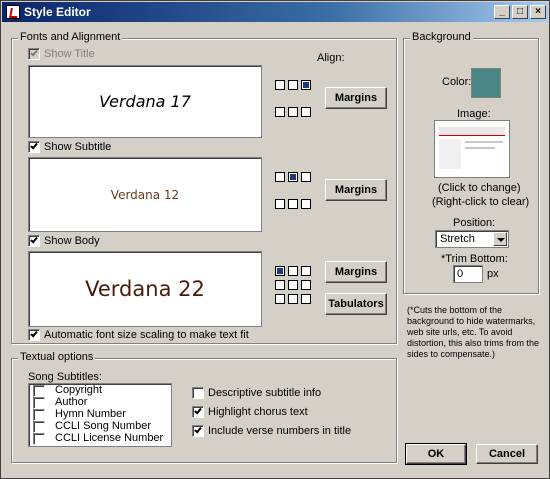 Image resolution: width=550 pixels, height=479 pixels. I want to click on author-checkbox, so click(39, 403).